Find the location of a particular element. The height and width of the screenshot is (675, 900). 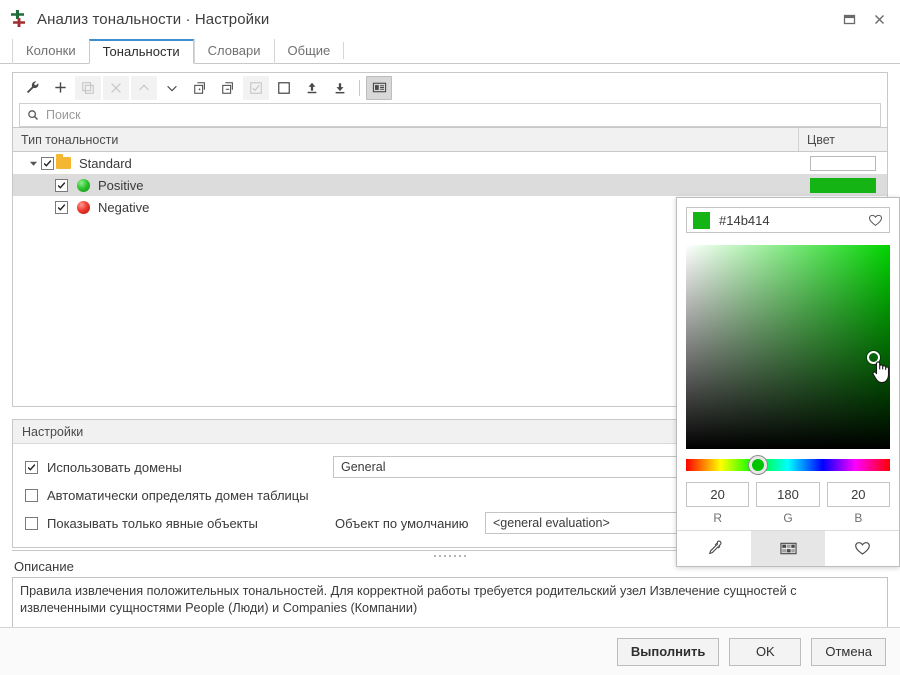

color-hex-row: #14b414 is located at coordinates (788, 215).